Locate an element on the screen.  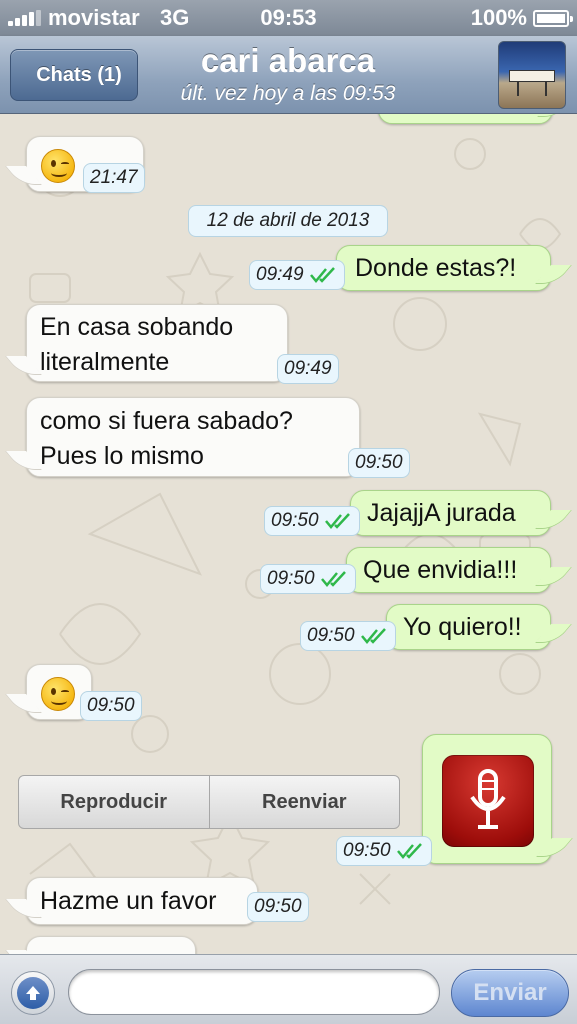
message-time: 21:47 is located at coordinates (114, 178).